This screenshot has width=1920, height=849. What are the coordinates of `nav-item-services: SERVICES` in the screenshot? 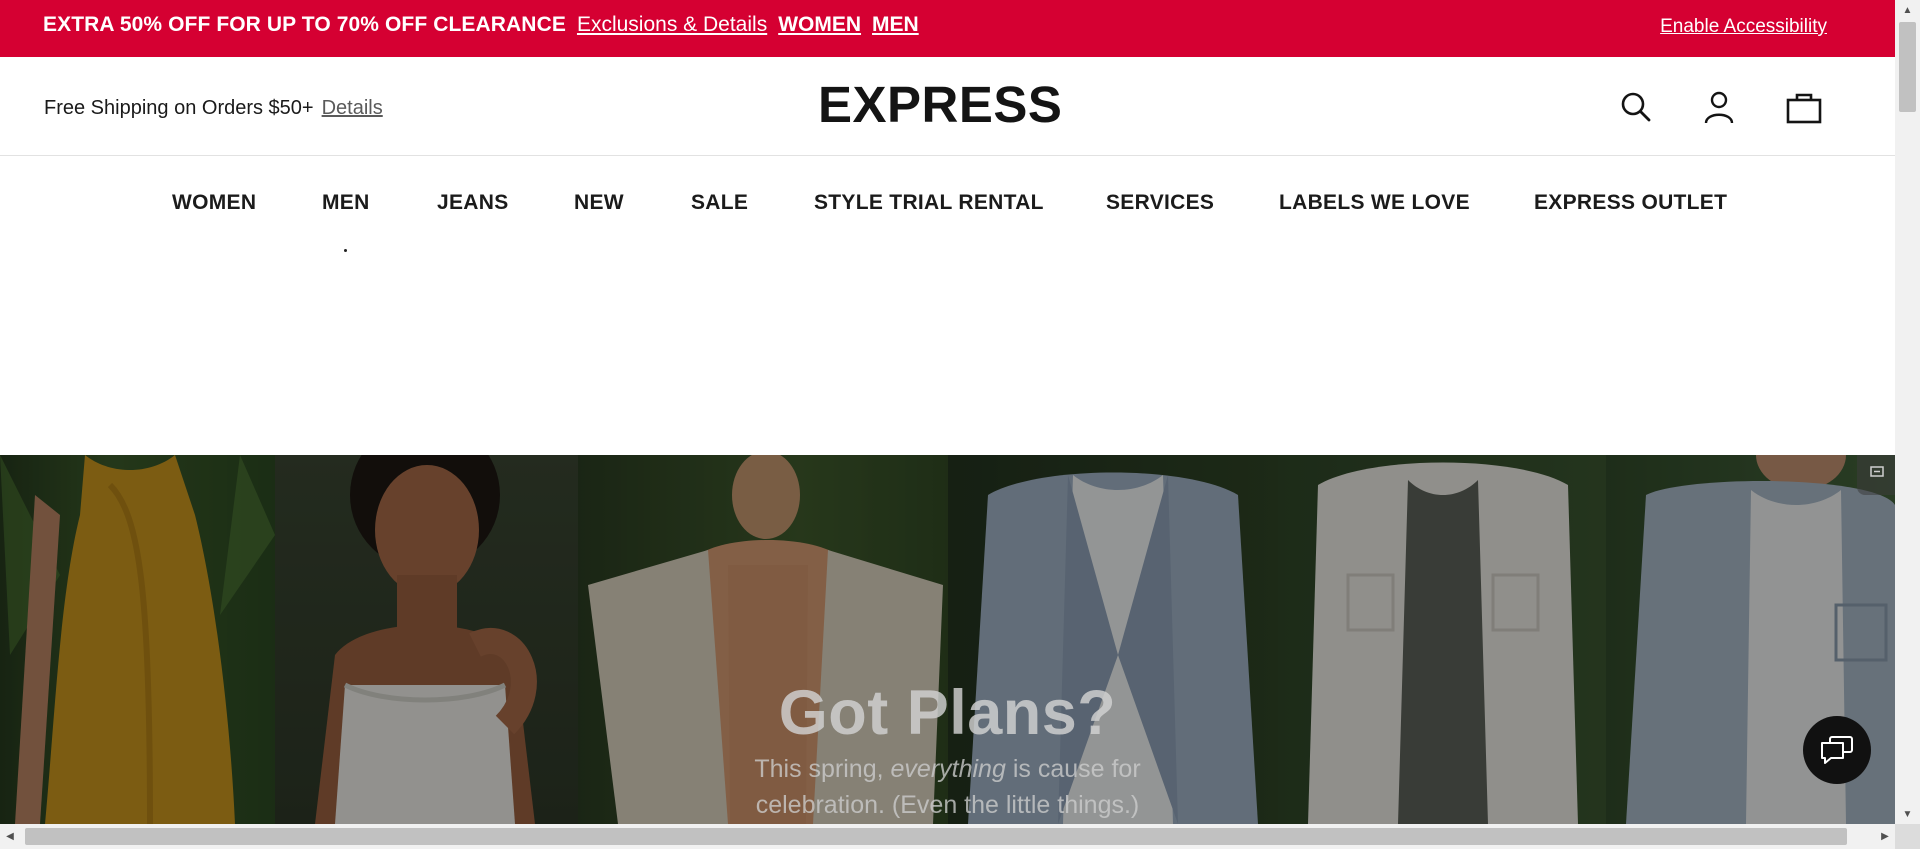 It's located at (1160, 203).